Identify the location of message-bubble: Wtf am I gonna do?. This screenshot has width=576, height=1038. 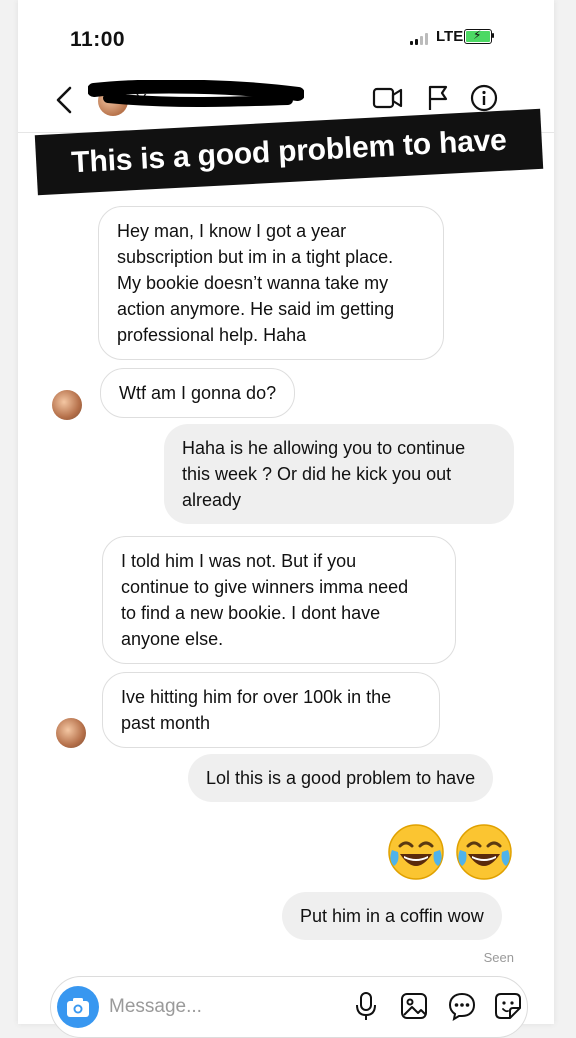
(198, 393).